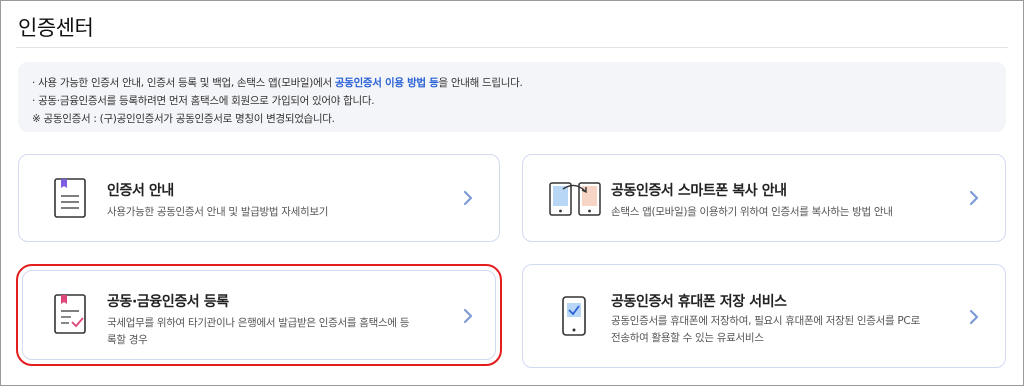  What do you see at coordinates (140, 191) in the screenshot?
I see `card-title: 인증서 안내` at bounding box center [140, 191].